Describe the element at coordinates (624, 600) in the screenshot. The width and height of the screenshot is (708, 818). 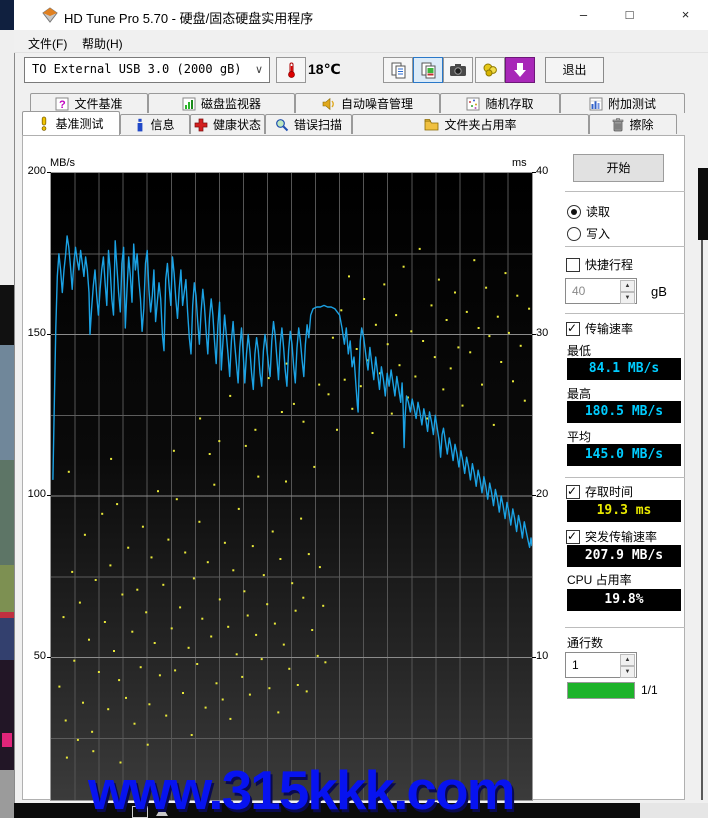
I see `cpu-usage-value: 19.8%` at that location.